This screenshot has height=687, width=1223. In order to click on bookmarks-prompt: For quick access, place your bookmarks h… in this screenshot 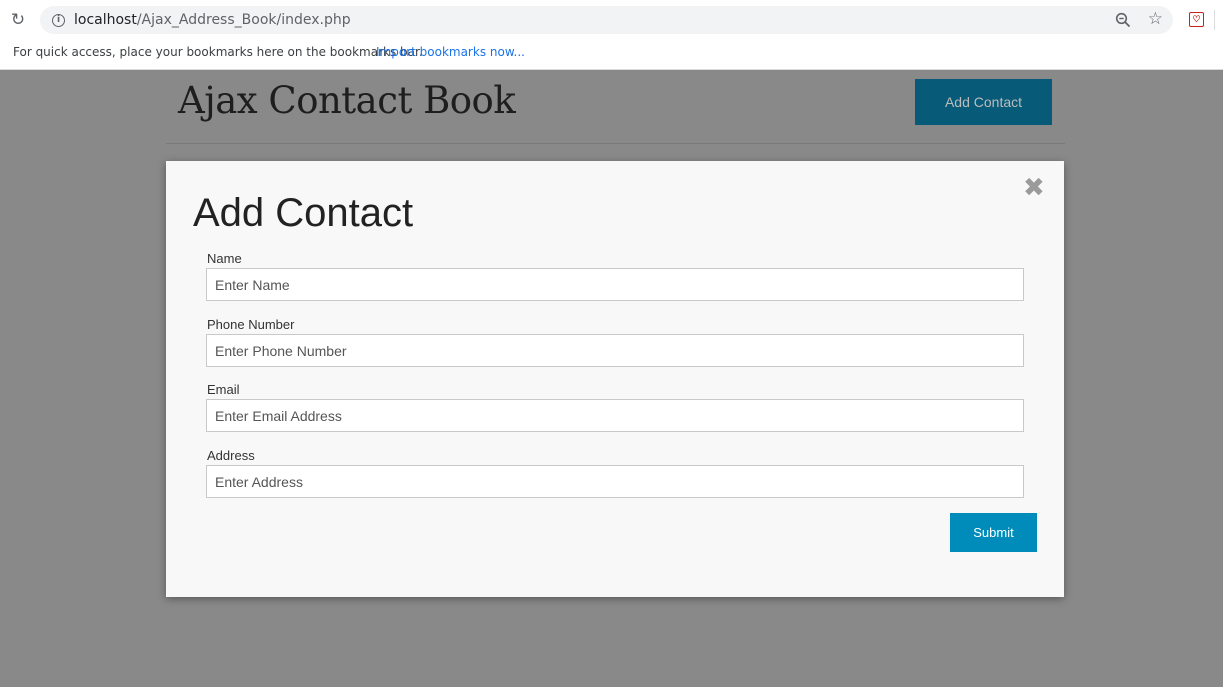, I will do `click(218, 52)`.